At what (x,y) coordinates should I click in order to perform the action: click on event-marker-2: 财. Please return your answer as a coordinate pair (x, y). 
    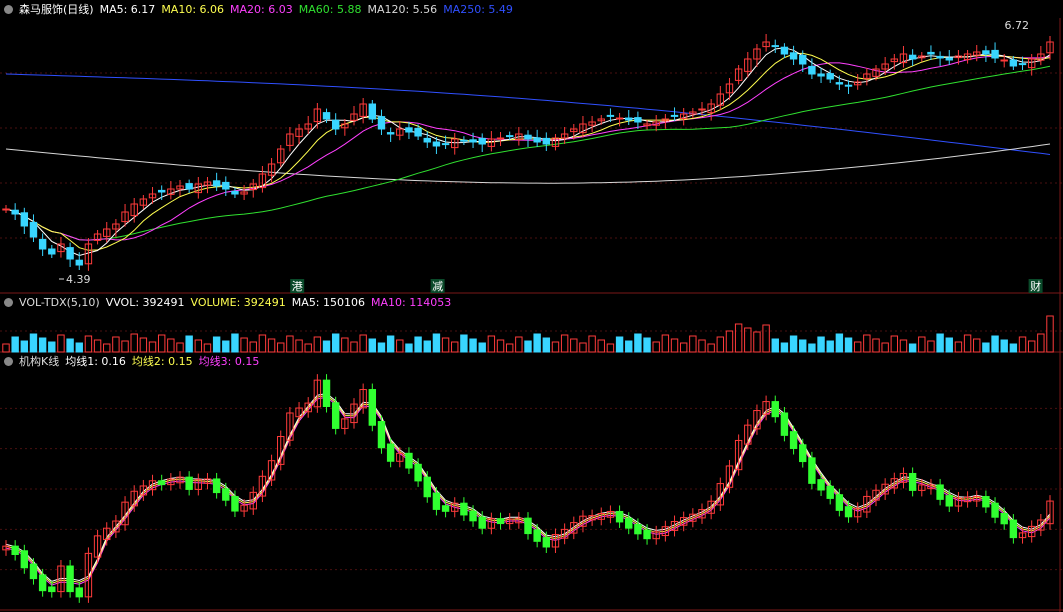
    Looking at the image, I should click on (1035, 286).